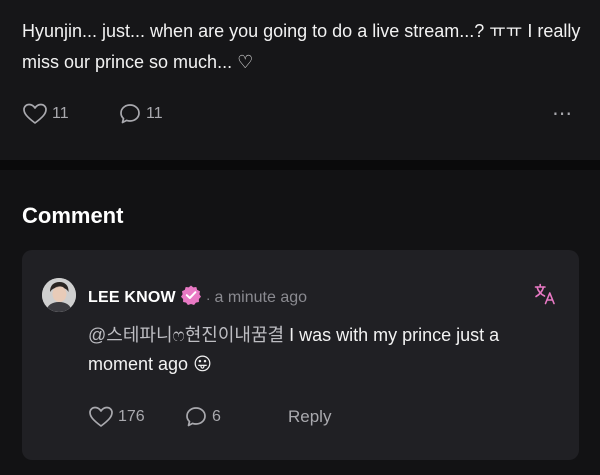 The width and height of the screenshot is (600, 475). I want to click on post-comment-count: 11, so click(154, 113).